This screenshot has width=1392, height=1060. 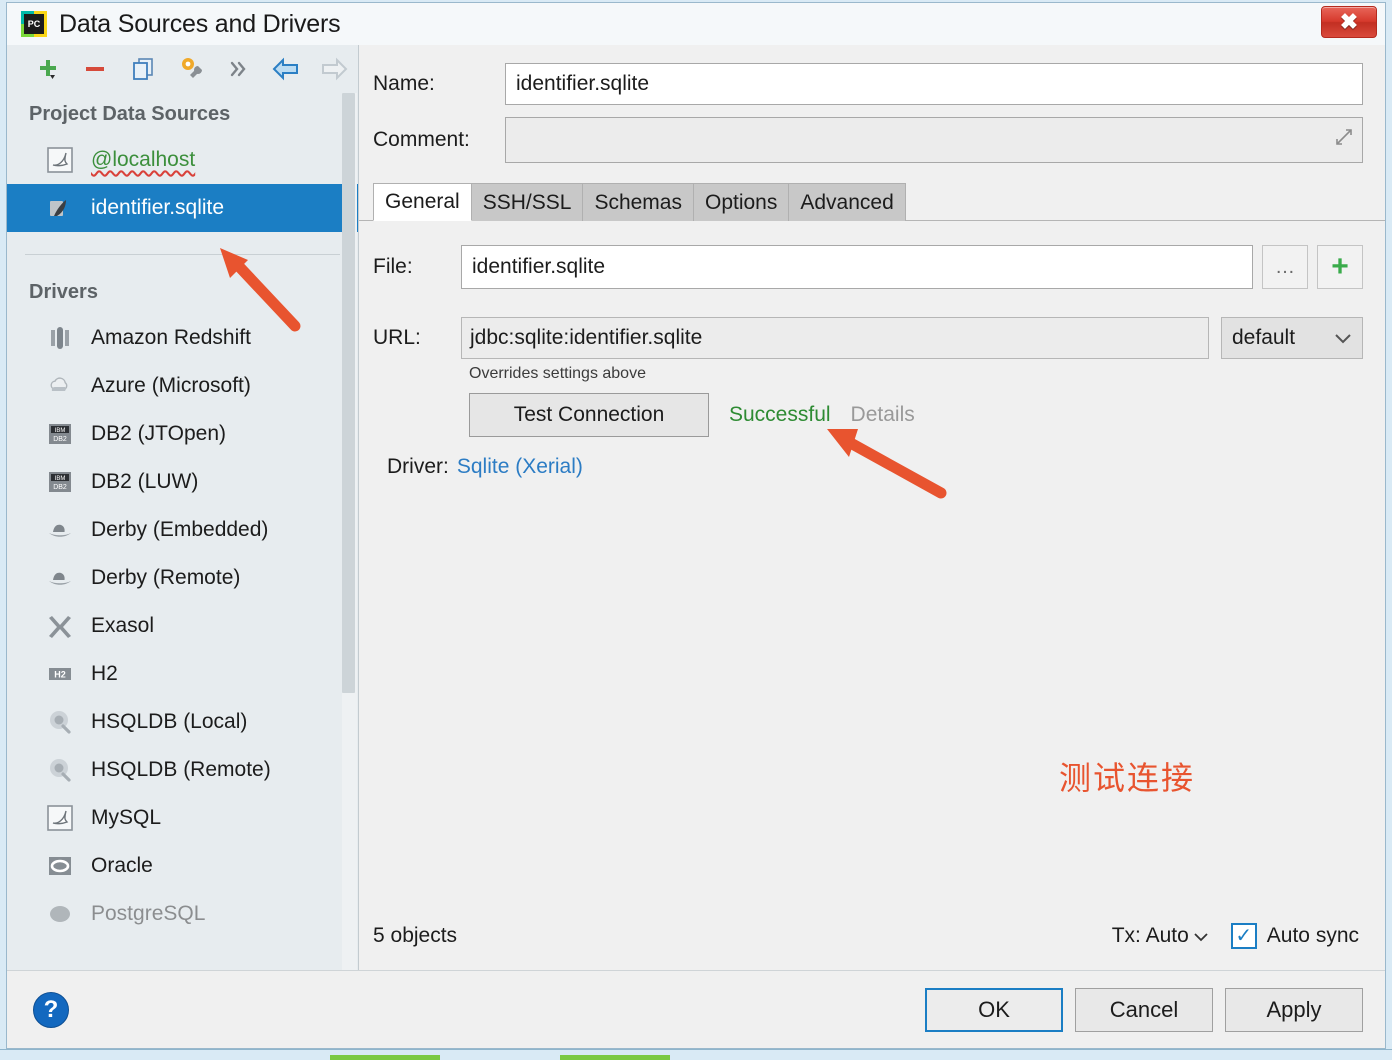 I want to click on sidebar-item-derby-remote: Derby (Remote), so click(x=182, y=578).